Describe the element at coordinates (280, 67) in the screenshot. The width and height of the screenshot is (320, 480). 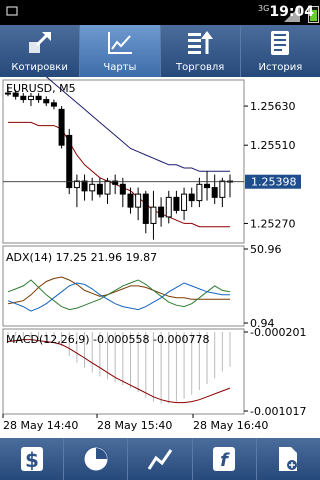
I see `tab-history-label: История` at that location.